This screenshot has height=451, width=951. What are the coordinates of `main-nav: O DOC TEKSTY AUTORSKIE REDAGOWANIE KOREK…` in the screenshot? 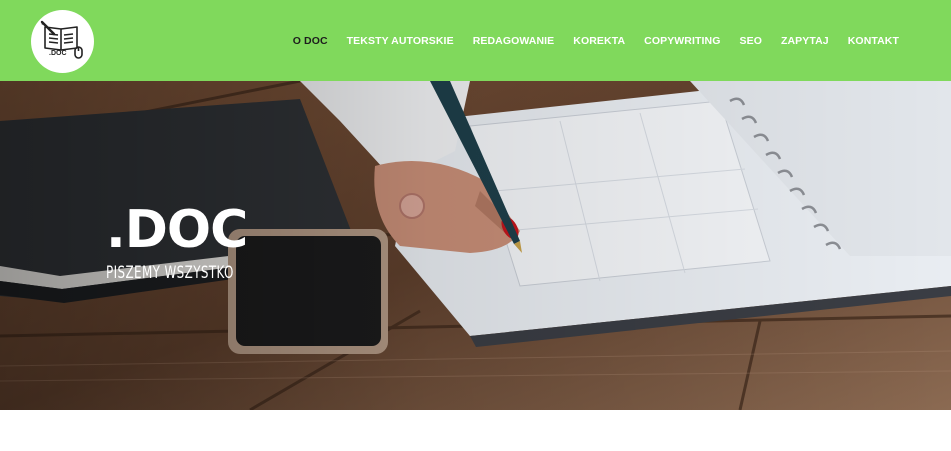 It's located at (596, 40).